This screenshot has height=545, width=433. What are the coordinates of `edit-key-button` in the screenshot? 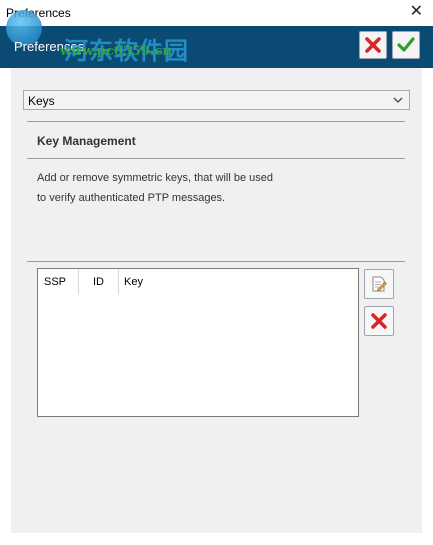 It's located at (379, 284).